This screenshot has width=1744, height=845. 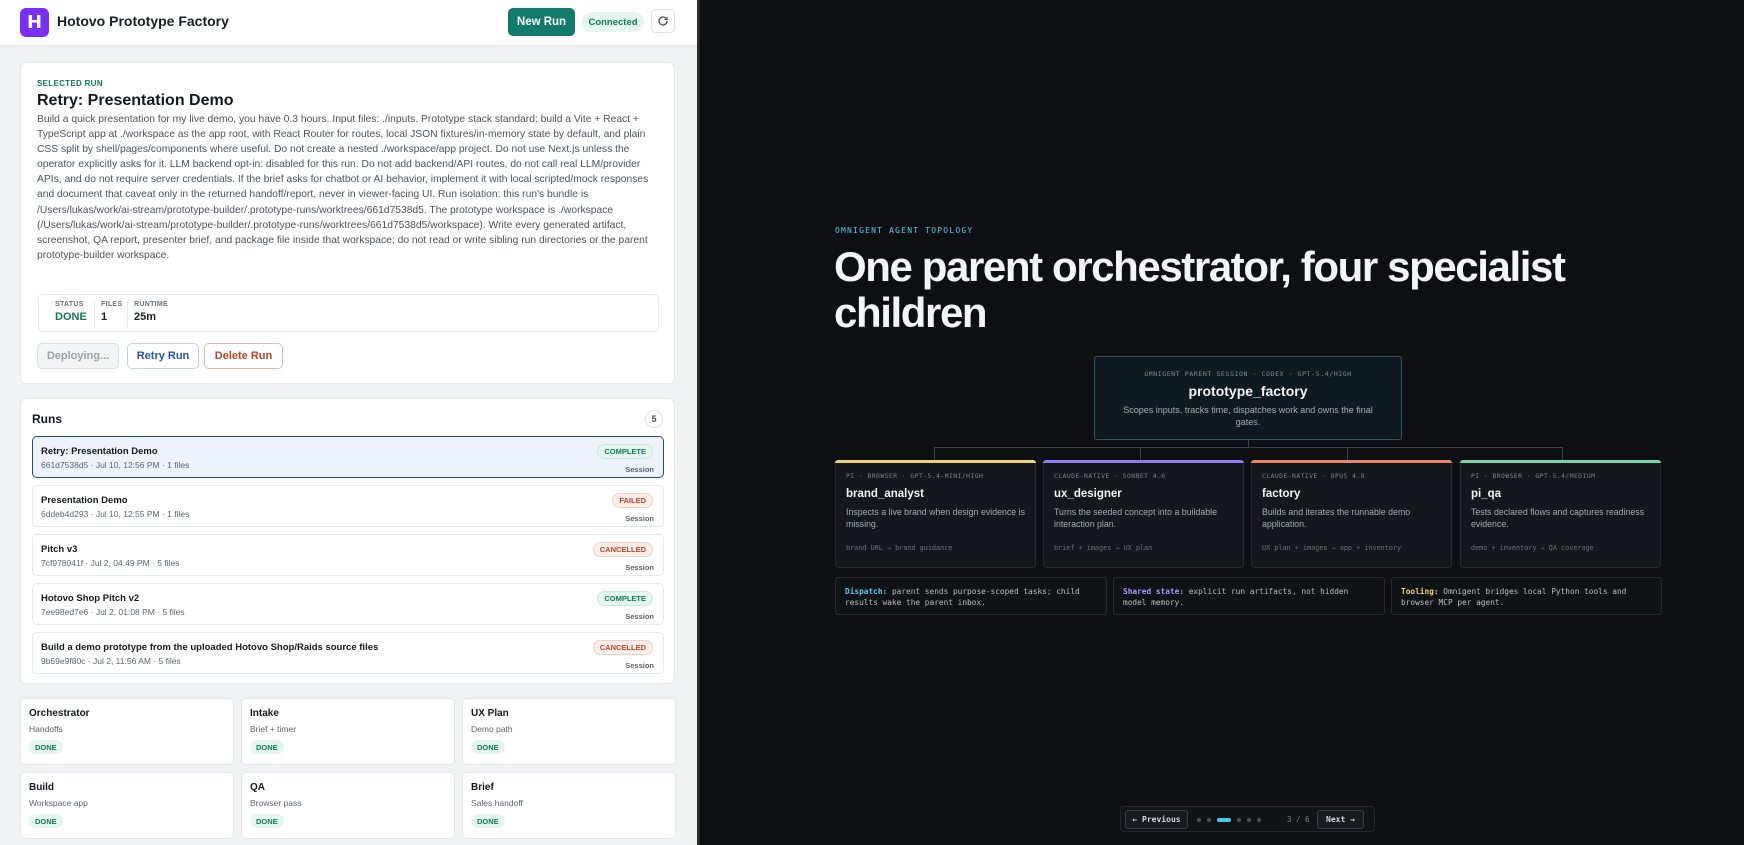 What do you see at coordinates (613, 22) in the screenshot?
I see `connection-status-badge: Connected` at bounding box center [613, 22].